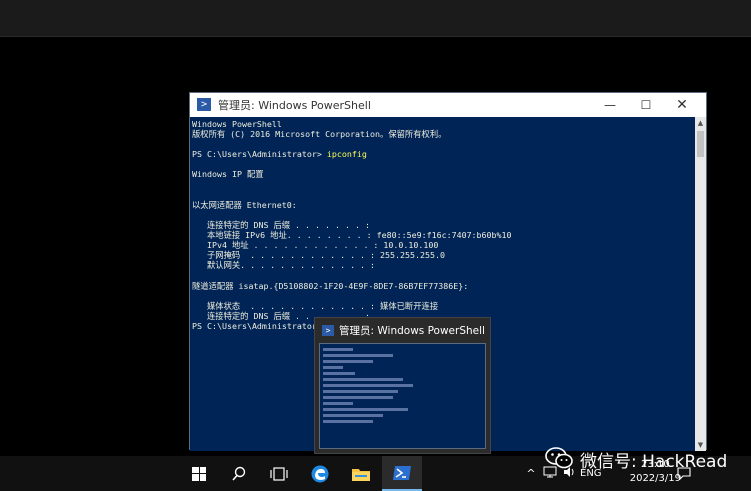  I want to click on close-button: ✕, so click(682, 105).